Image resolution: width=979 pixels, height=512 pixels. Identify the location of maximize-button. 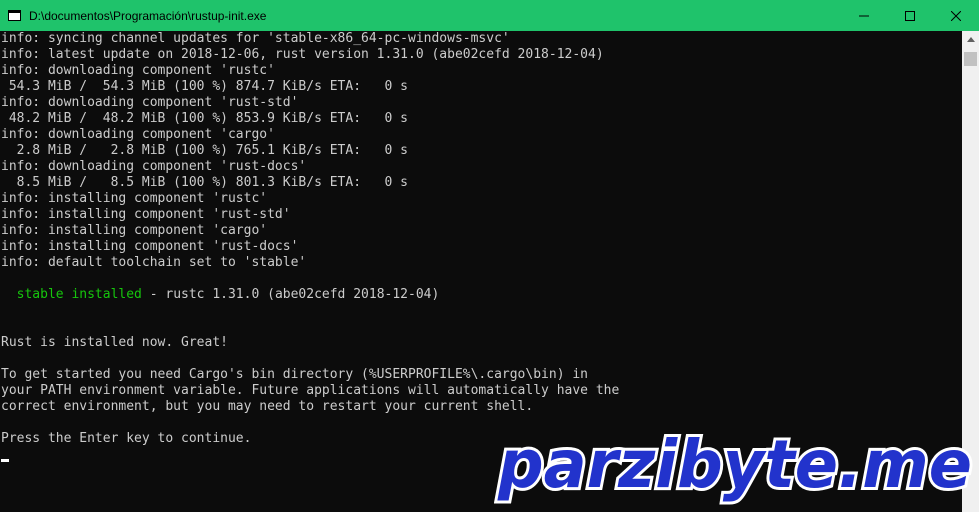
(910, 15).